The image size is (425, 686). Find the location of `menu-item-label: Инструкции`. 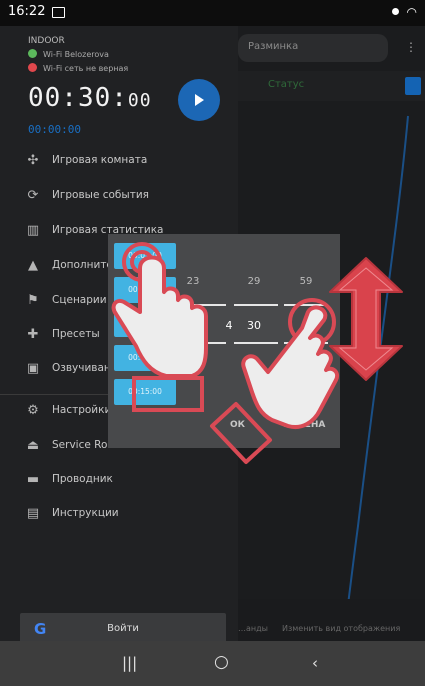

menu-item-label: Инструкции is located at coordinates (85, 513).